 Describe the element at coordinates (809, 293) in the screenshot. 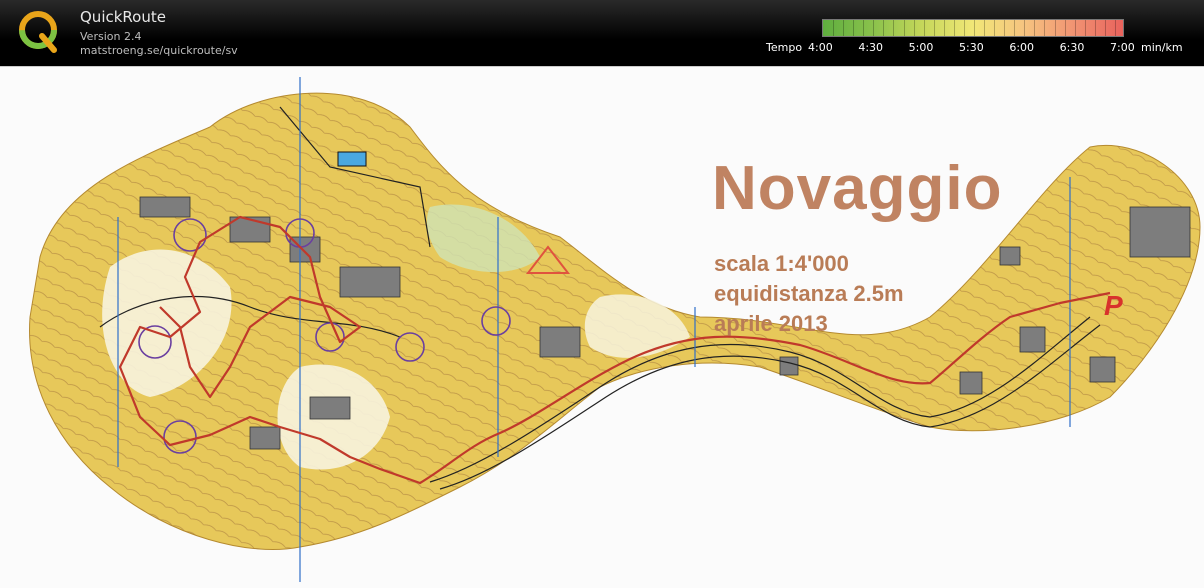

I see `map-contour-interval: equidistanza 2.5m` at that location.